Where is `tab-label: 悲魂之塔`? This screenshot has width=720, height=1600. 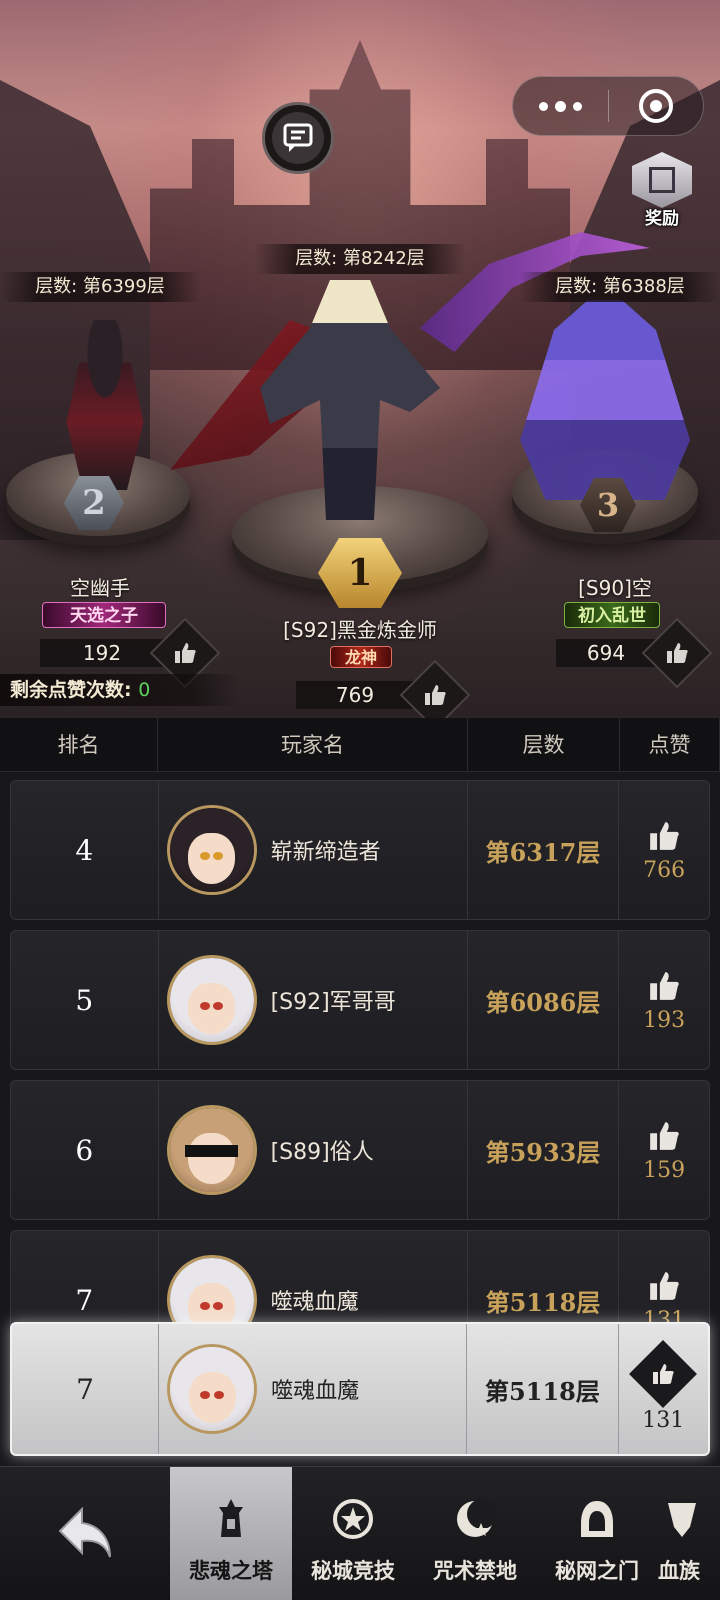
tab-label: 悲魂之塔 is located at coordinates (231, 1571).